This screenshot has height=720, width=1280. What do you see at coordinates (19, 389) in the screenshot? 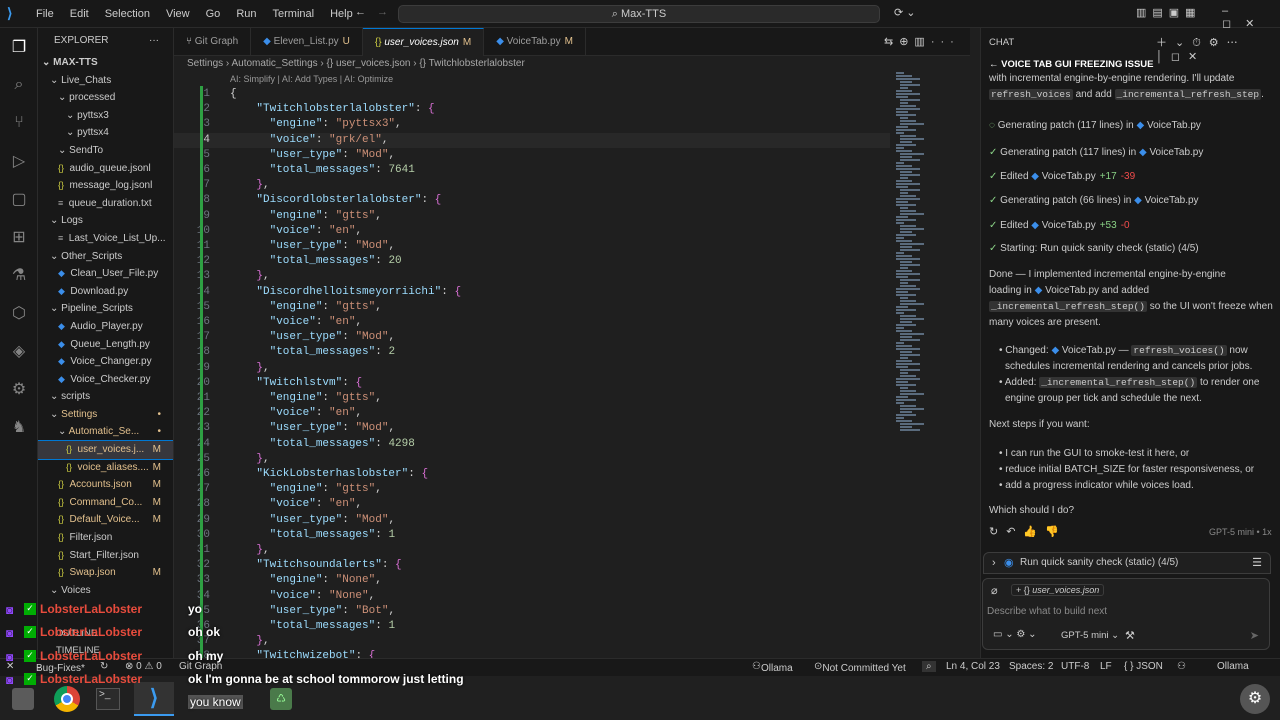
I see `settings-gear-icon: ⚙` at bounding box center [19, 389].